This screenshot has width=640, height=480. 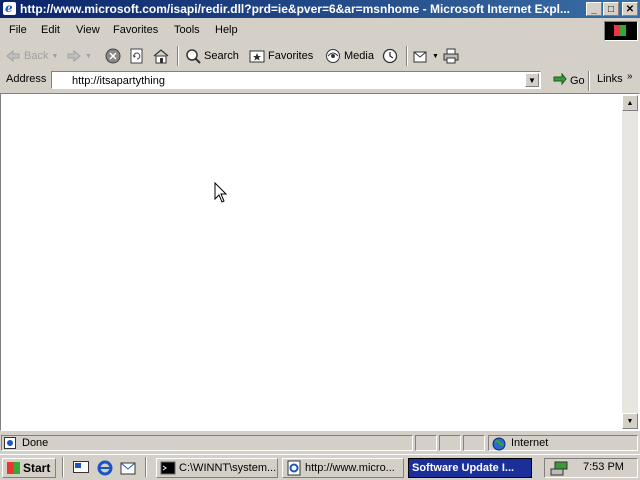 What do you see at coordinates (88, 56) in the screenshot?
I see `forward-dropdown-icon: ▼` at bounding box center [88, 56].